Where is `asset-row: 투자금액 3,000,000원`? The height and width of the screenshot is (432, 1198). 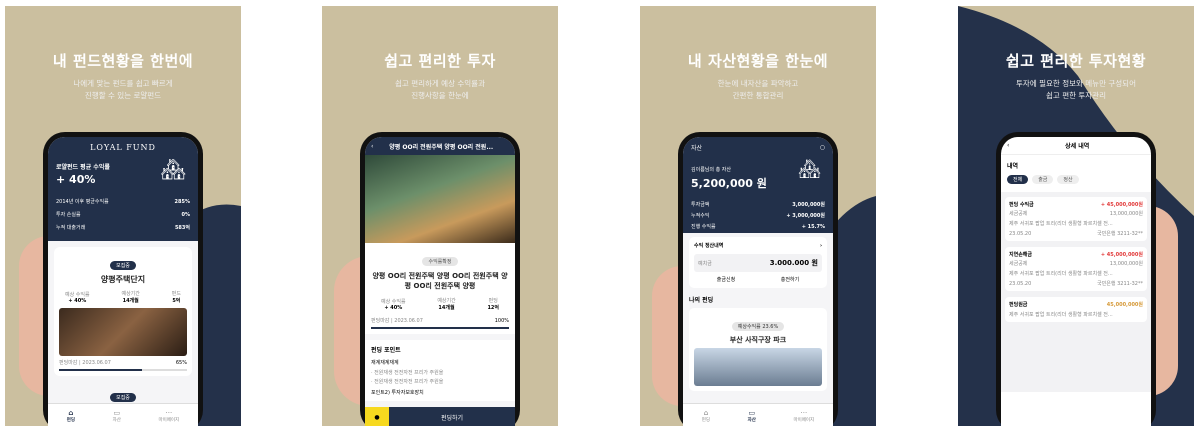
asset-row: 투자금액 3,000,000원 is located at coordinates (758, 205).